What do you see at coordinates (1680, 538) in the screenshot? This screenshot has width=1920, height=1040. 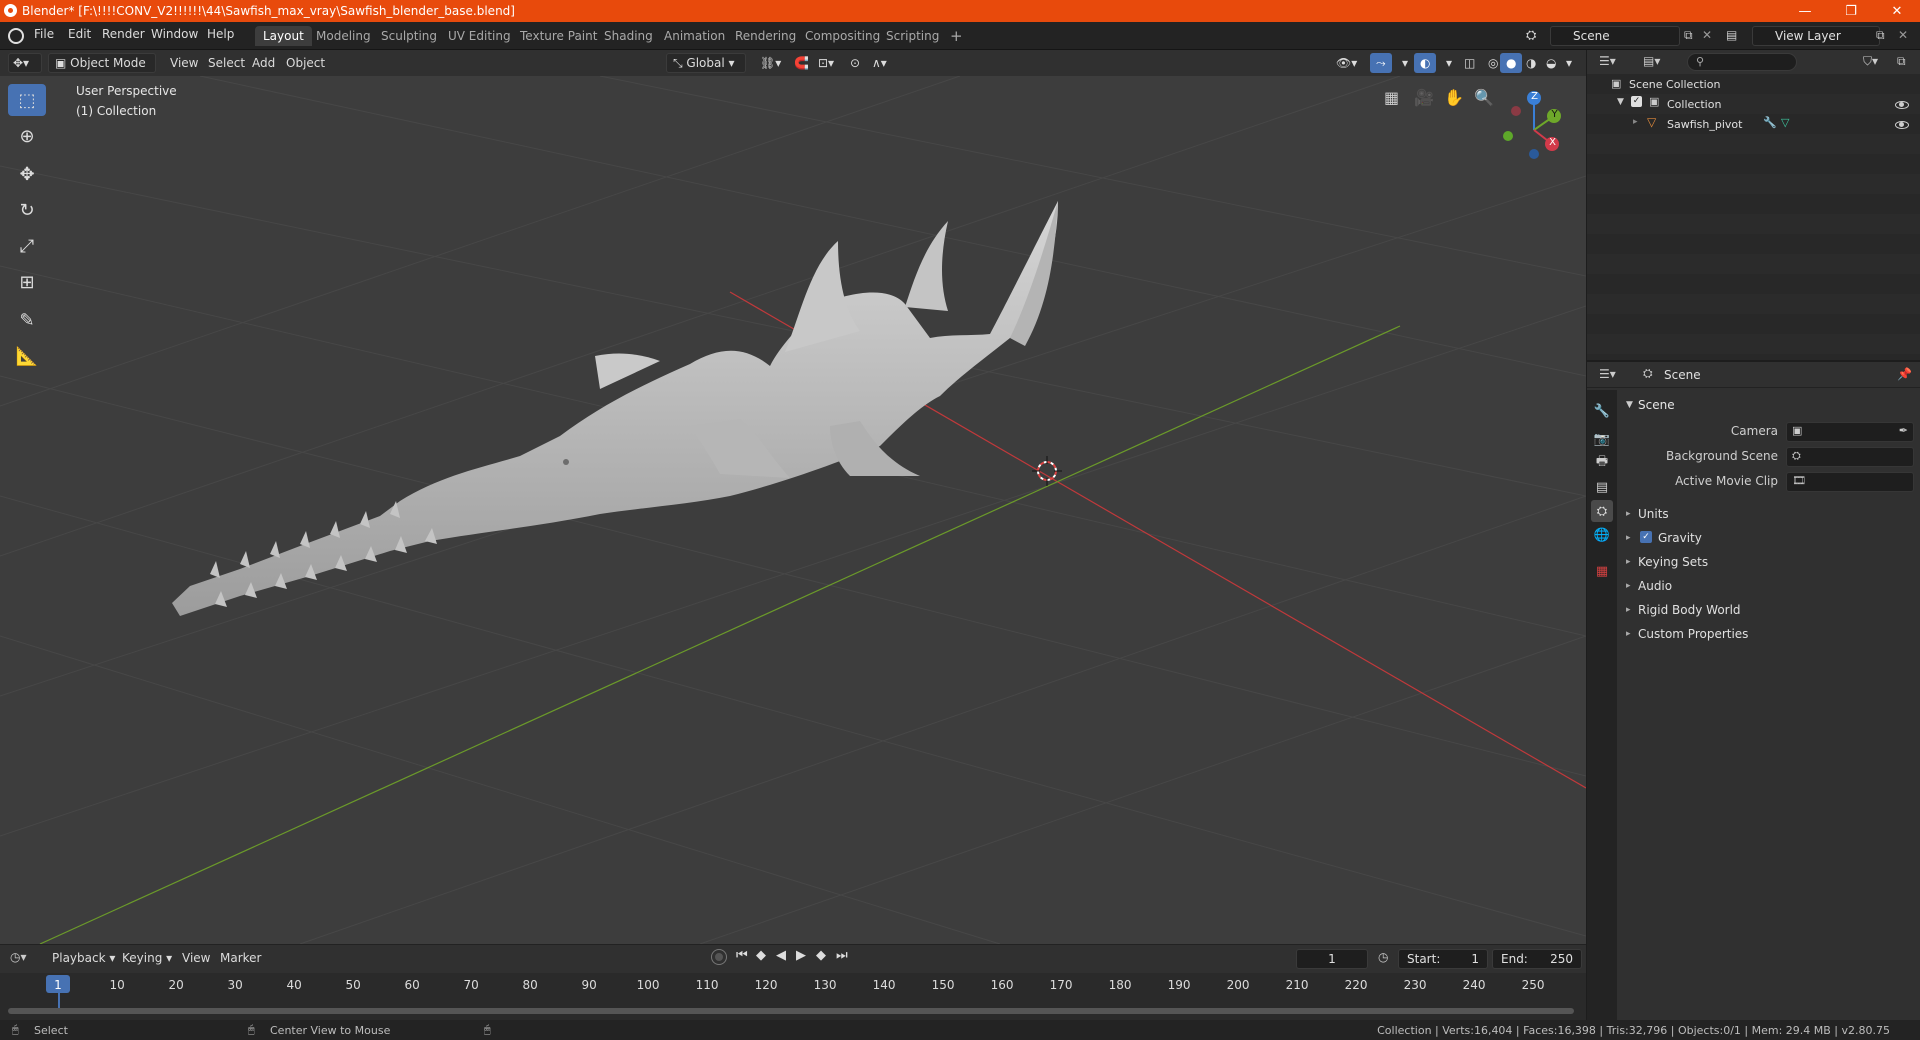 I see `gravity-panel: Gravity` at bounding box center [1680, 538].